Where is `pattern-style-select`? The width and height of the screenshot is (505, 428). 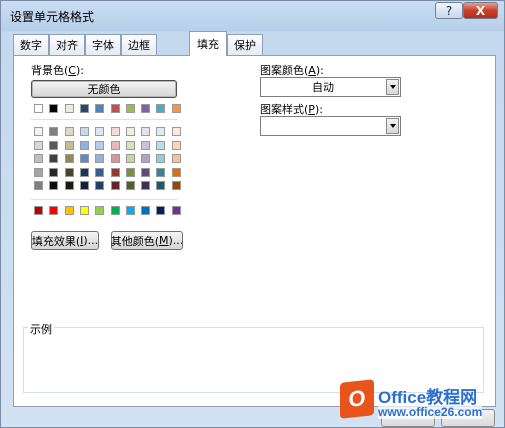
pattern-style-select is located at coordinates (330, 126).